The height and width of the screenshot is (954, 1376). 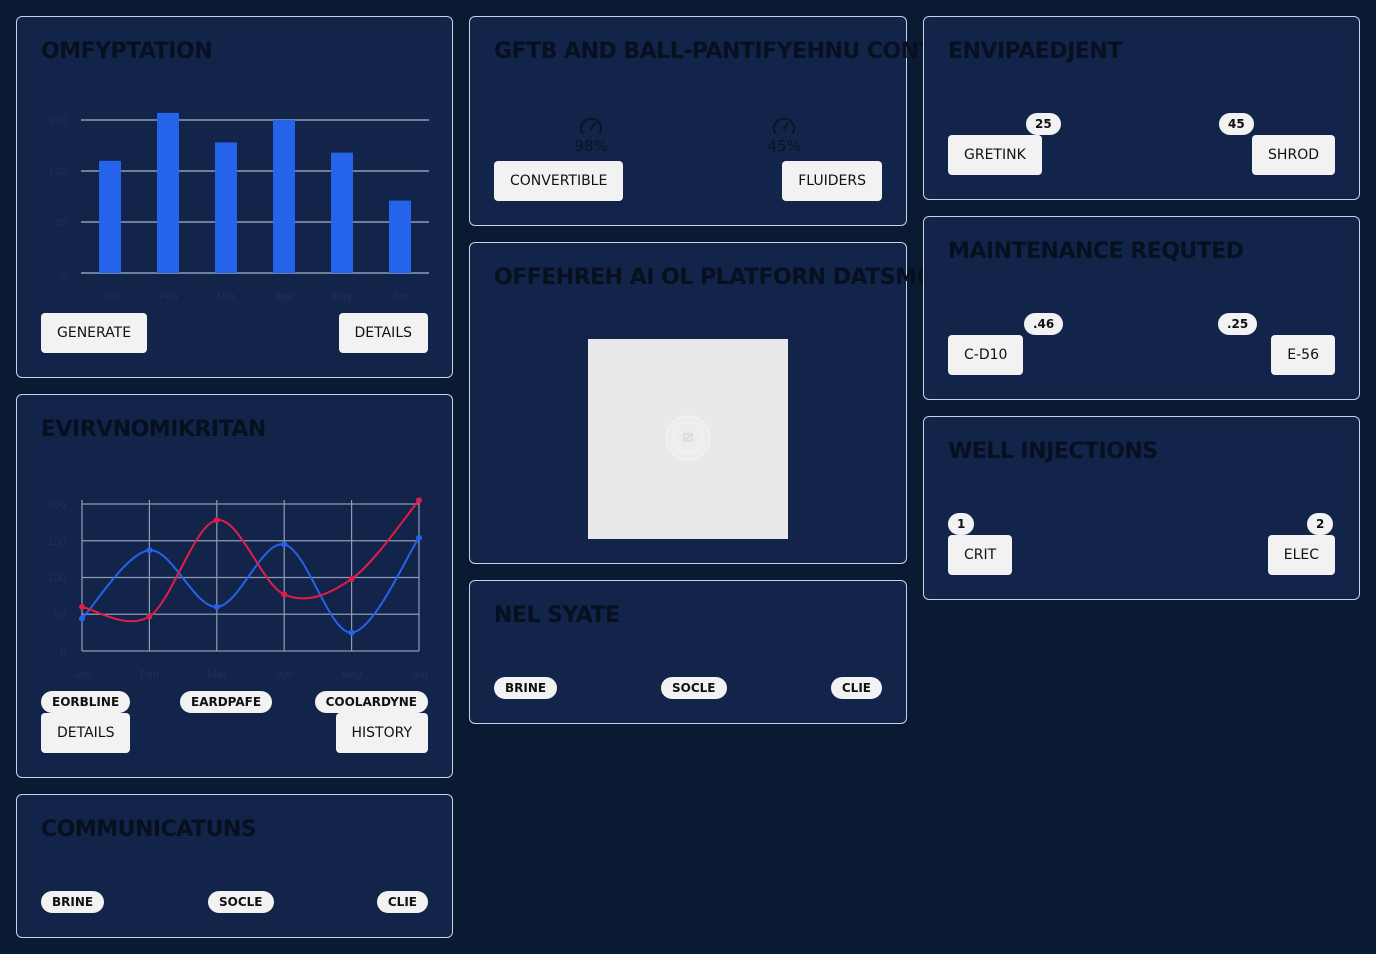 What do you see at coordinates (591, 135) in the screenshot?
I see `gauge-convertible: 98%` at bounding box center [591, 135].